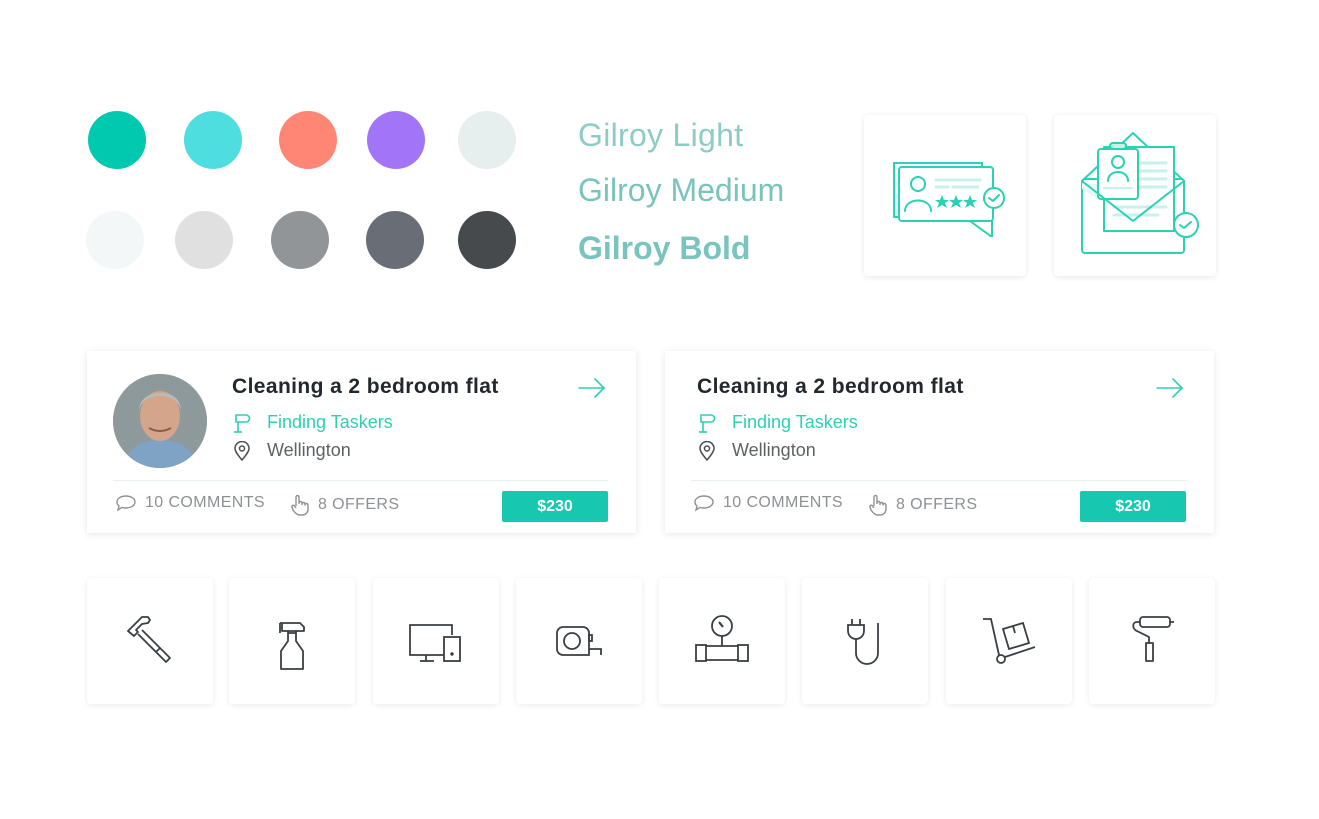 This screenshot has width=1319, height=819. I want to click on category-tile-cleaning, so click(292, 641).